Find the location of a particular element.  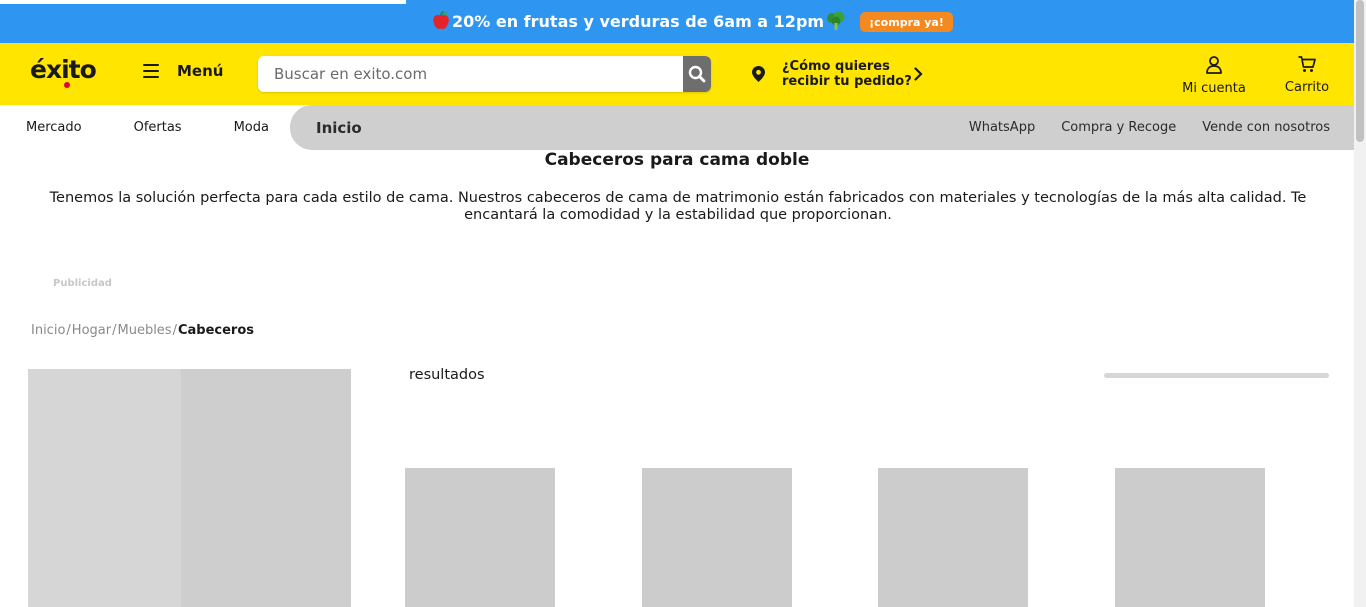

scrollbar-thumb is located at coordinates (1360, 71).